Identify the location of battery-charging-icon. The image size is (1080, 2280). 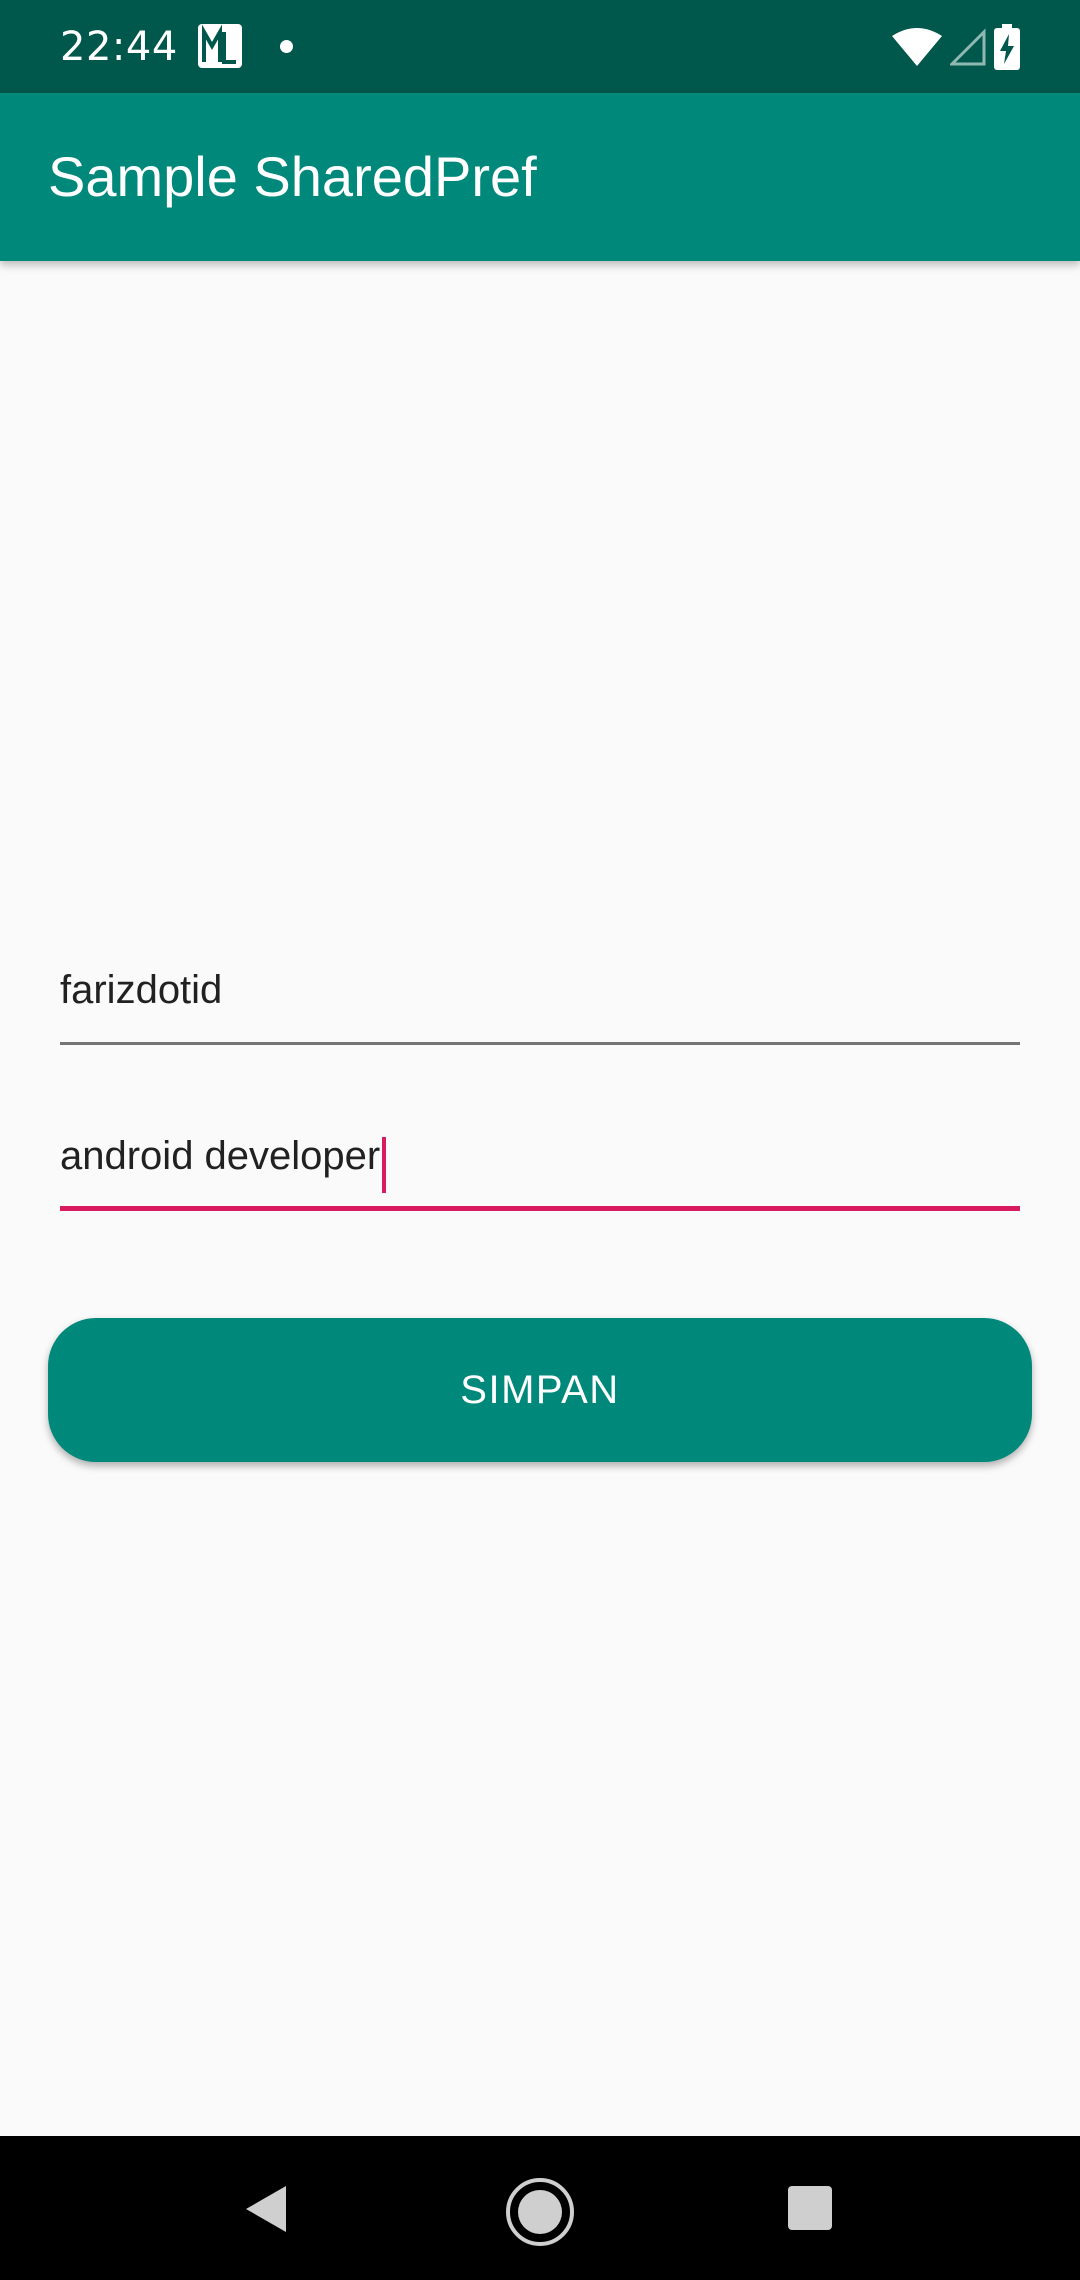
(1007, 47).